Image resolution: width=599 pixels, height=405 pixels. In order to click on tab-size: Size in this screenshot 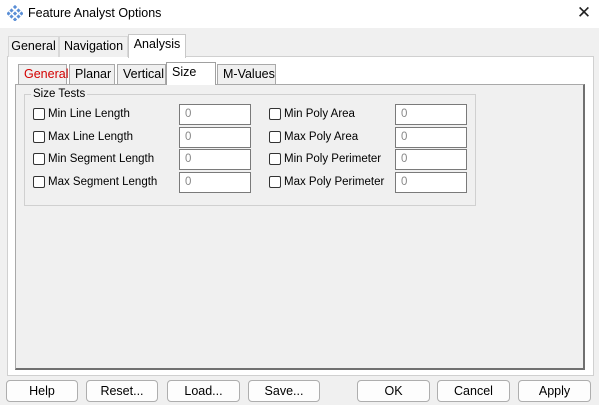, I will do `click(191, 73)`.